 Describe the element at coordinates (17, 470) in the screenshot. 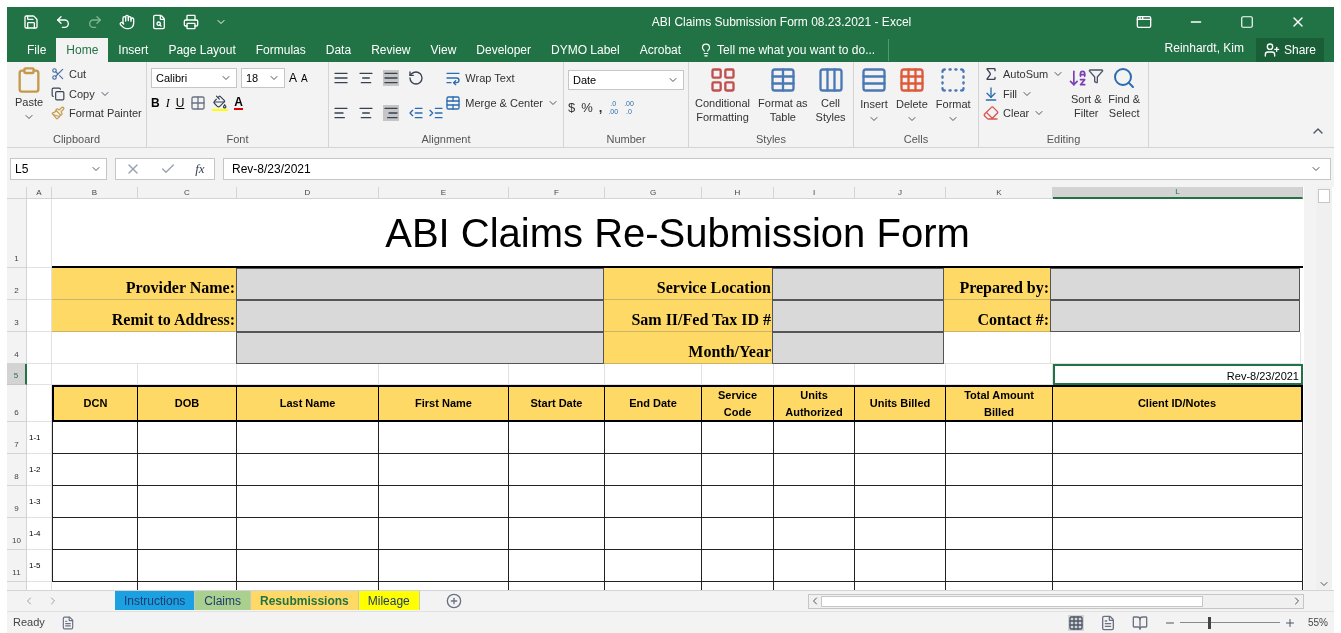

I see `row-header: 8` at that location.